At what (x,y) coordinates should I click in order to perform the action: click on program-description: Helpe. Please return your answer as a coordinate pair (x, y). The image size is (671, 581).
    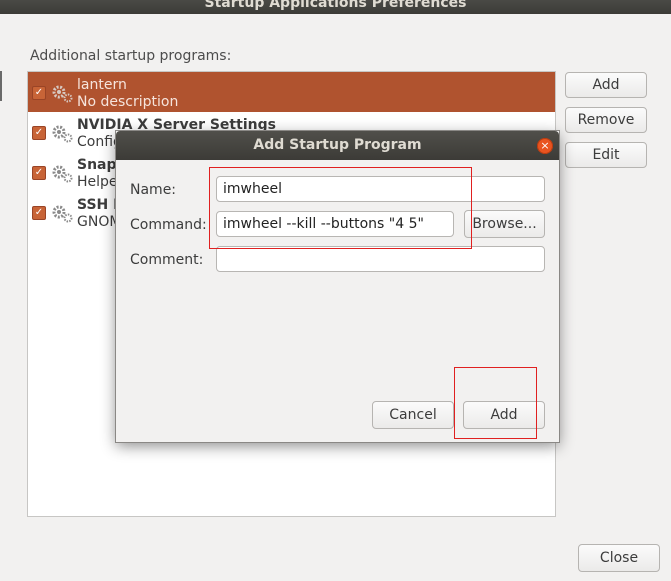
    Looking at the image, I should click on (97, 182).